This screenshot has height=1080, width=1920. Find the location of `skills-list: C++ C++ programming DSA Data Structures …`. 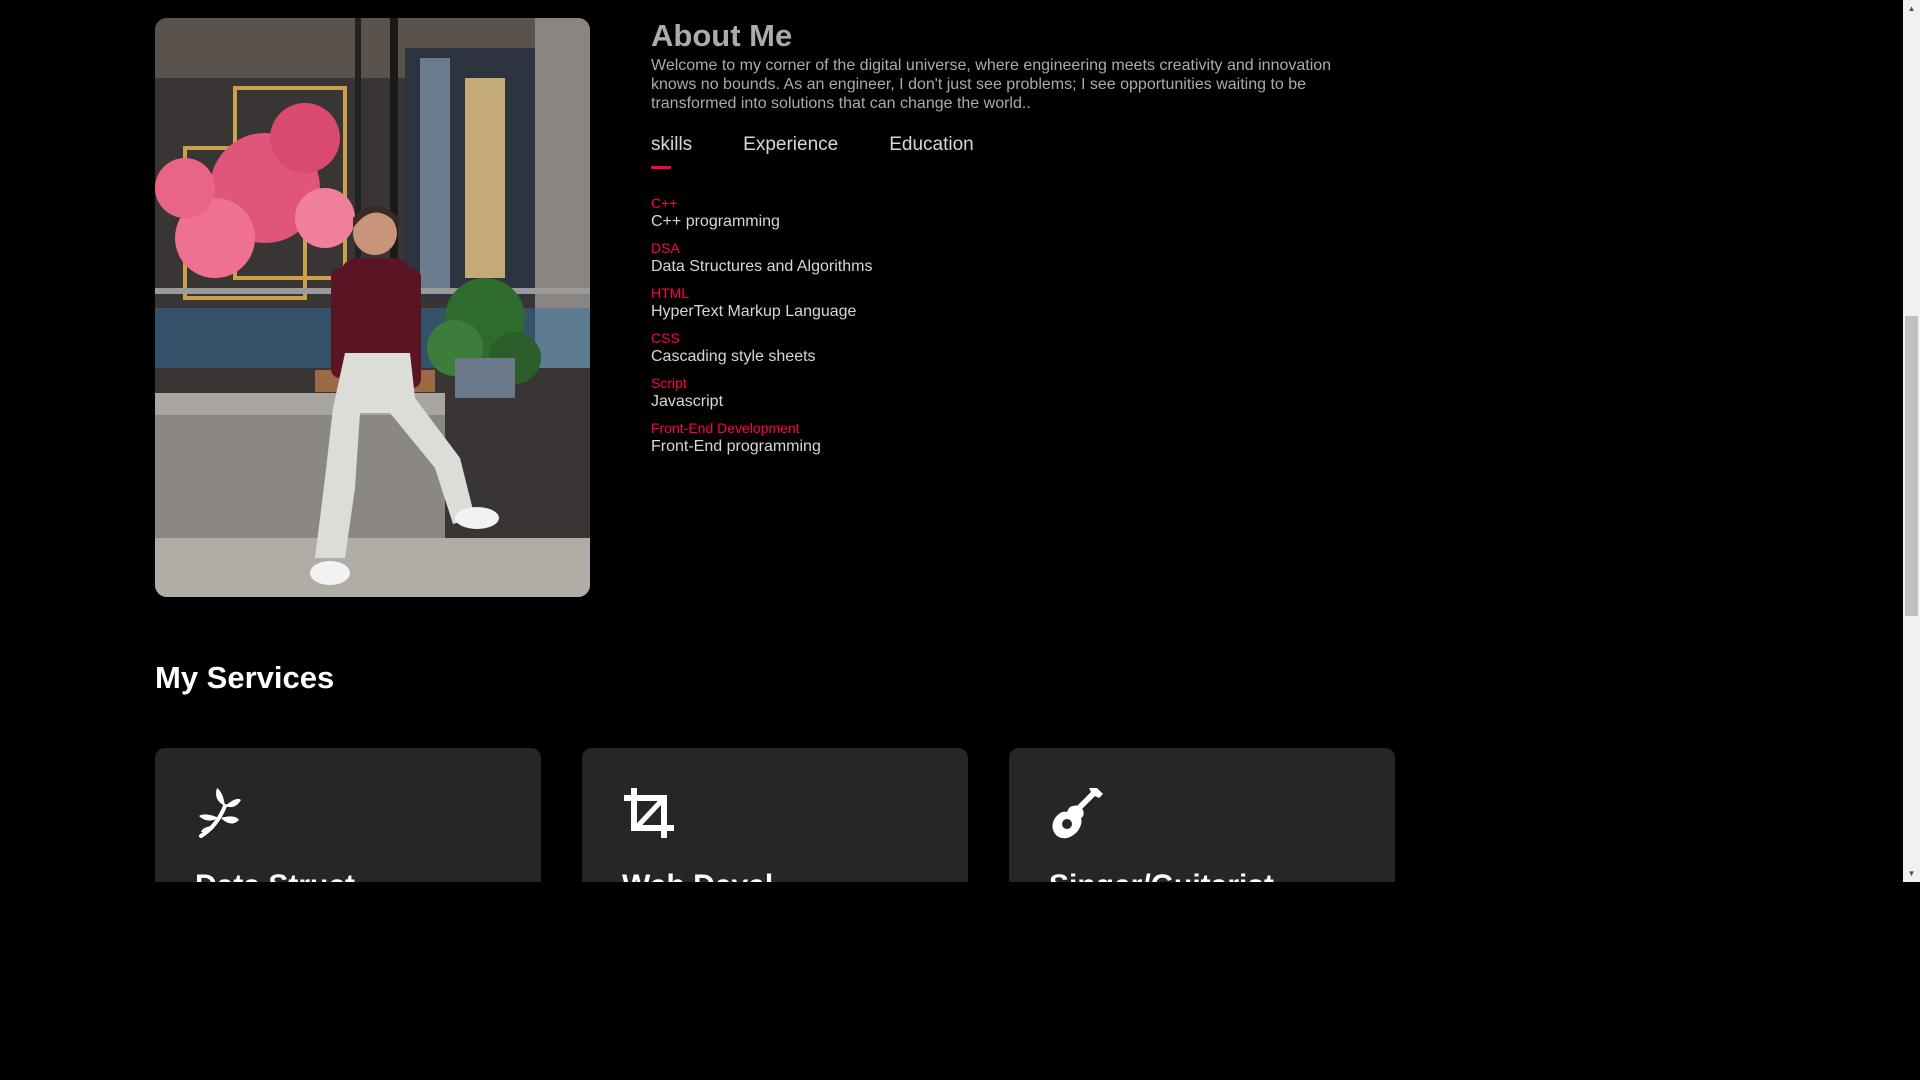

skills-list: C++ C++ programming DSA Data Structures … is located at coordinates (1011, 325).